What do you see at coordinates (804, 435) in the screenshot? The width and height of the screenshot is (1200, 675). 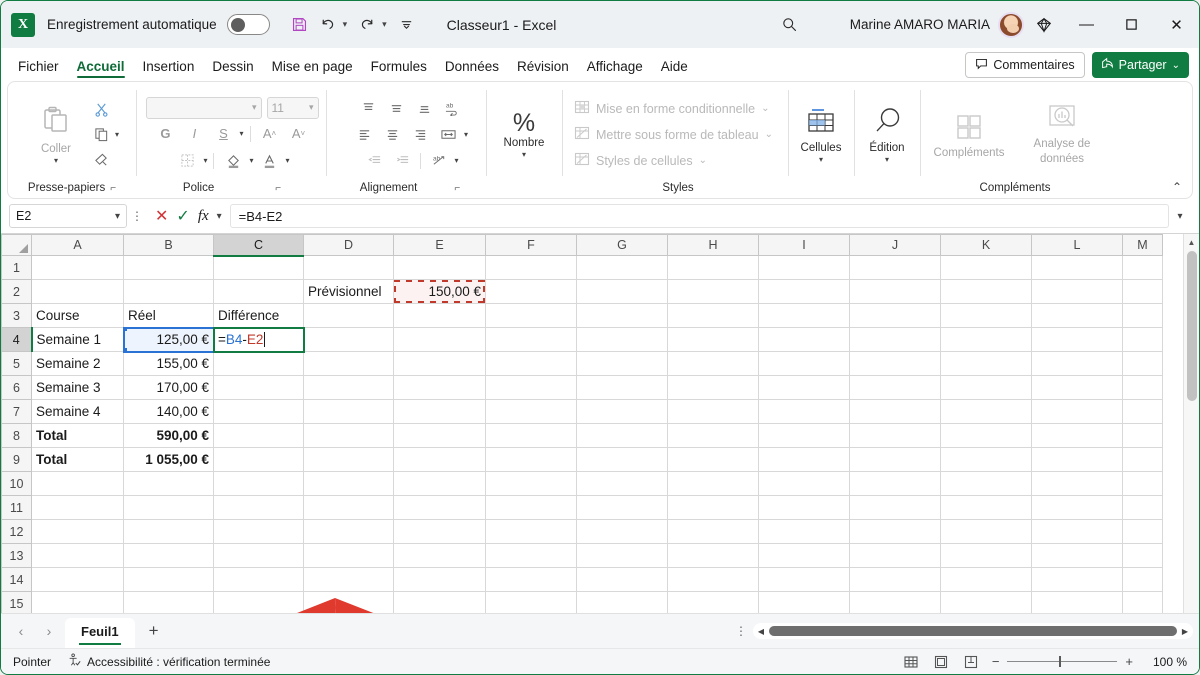 I see `cell-i8` at bounding box center [804, 435].